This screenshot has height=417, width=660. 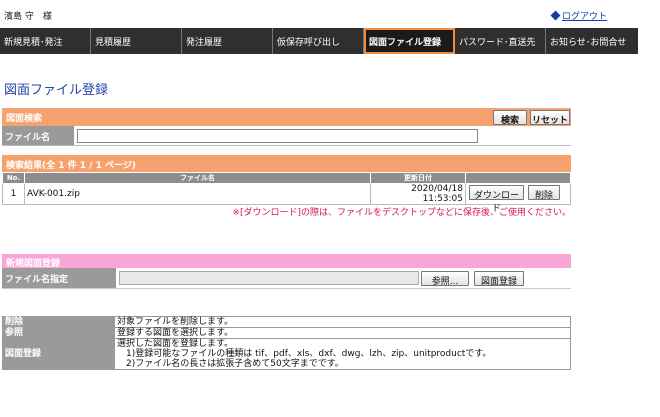 I want to click on tab-quote-history: 見積履歴, so click(x=136, y=41).